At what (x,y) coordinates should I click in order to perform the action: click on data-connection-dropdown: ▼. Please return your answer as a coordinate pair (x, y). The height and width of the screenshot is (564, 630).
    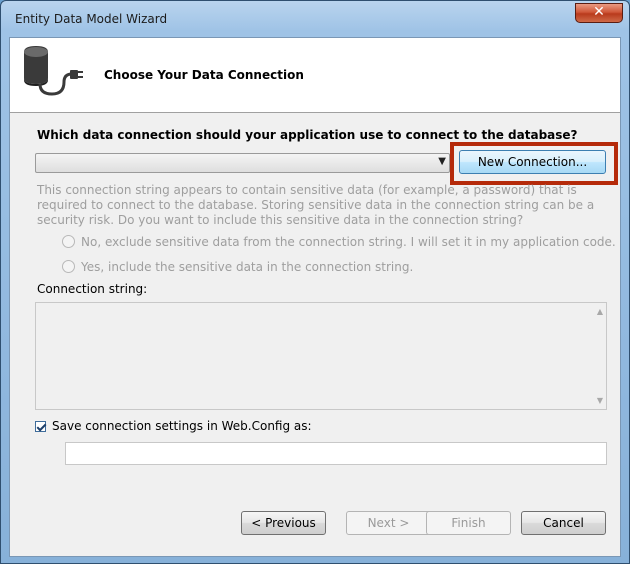
    Looking at the image, I should click on (242, 163).